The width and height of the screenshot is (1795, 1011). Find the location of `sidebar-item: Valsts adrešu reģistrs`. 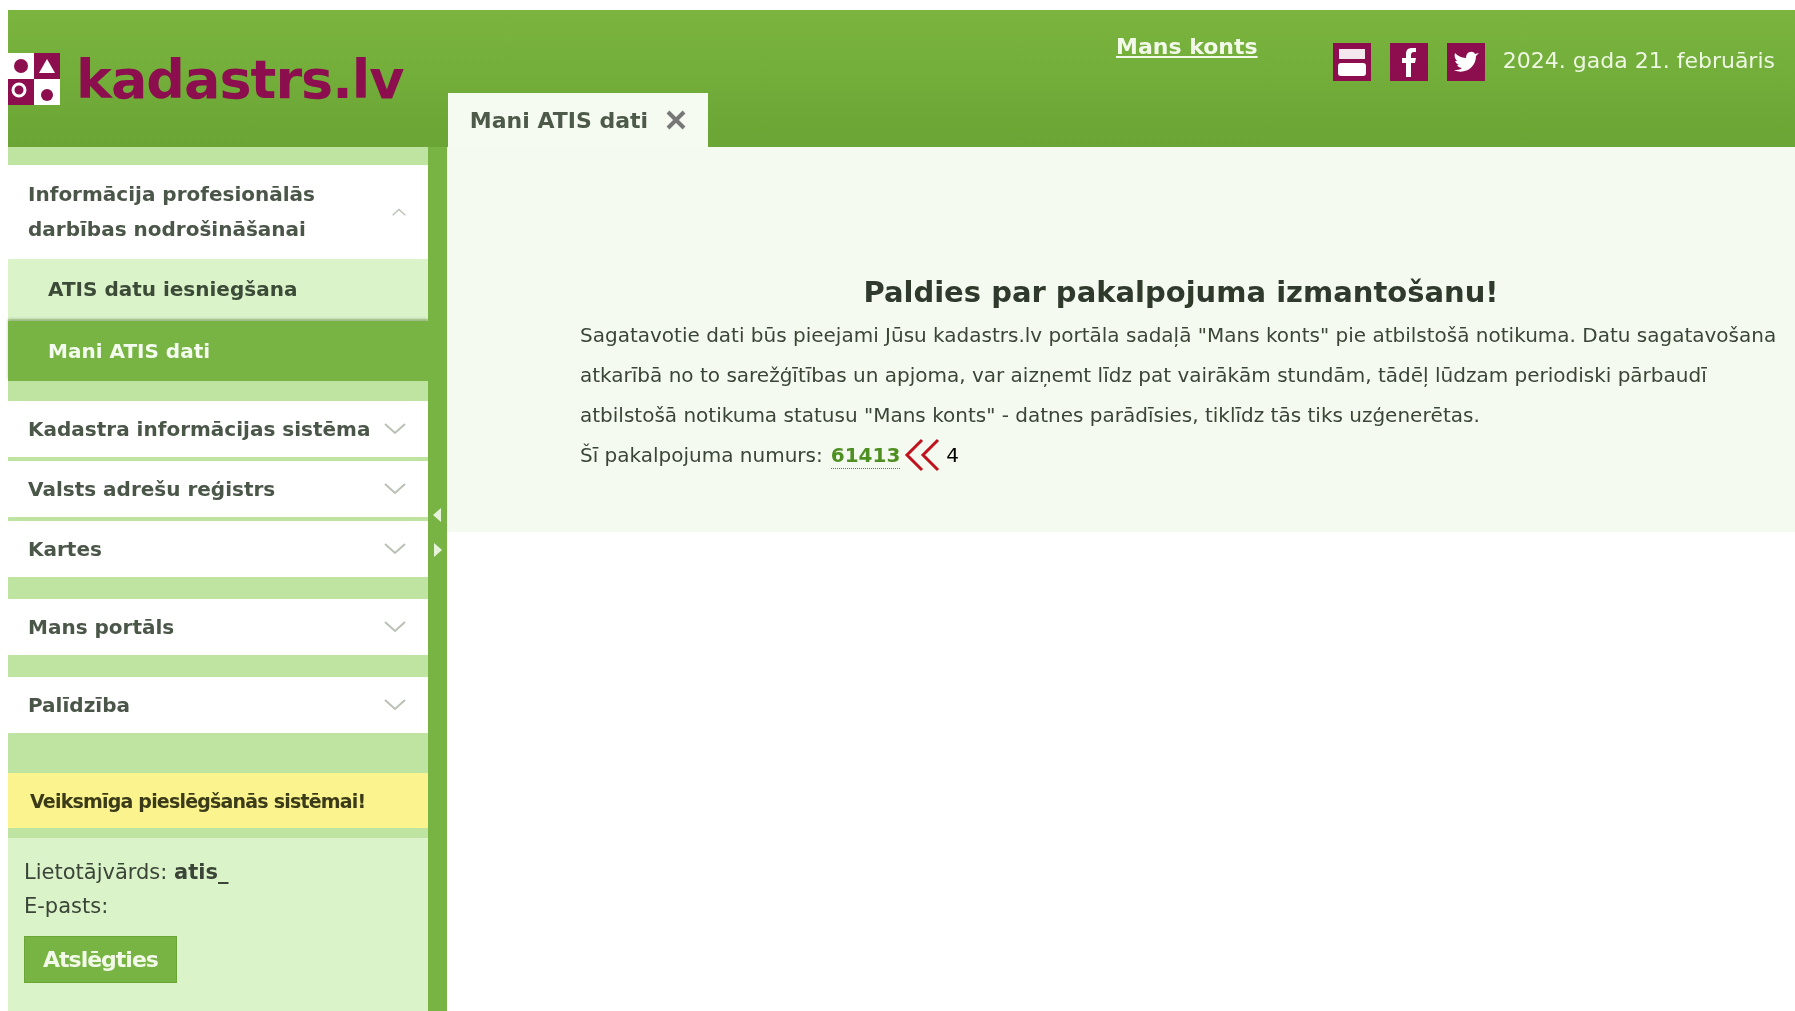

sidebar-item: Valsts adrešu reģistrs is located at coordinates (218, 489).